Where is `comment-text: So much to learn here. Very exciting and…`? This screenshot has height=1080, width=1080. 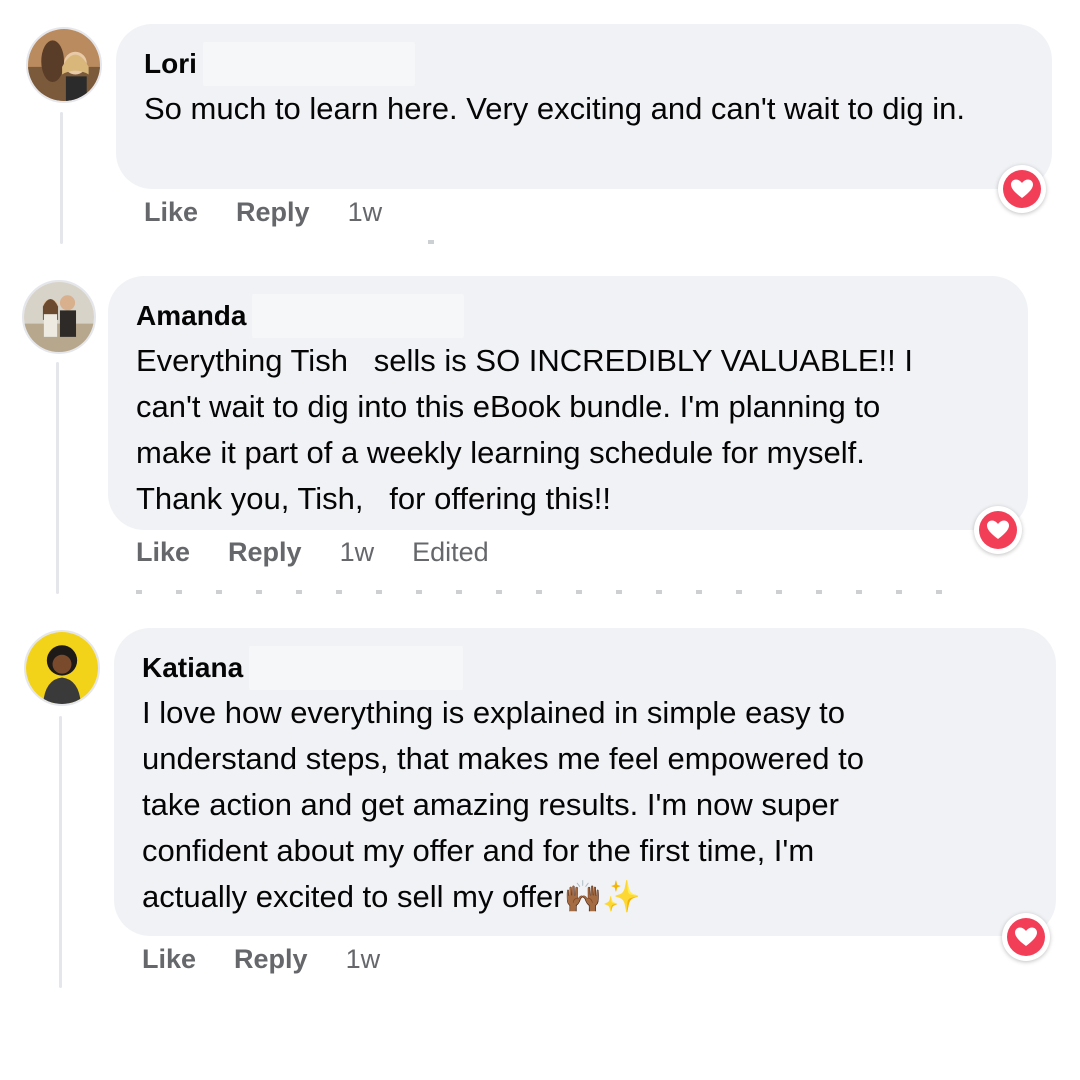 comment-text: So much to learn here. Very exciting and… is located at coordinates (554, 108).